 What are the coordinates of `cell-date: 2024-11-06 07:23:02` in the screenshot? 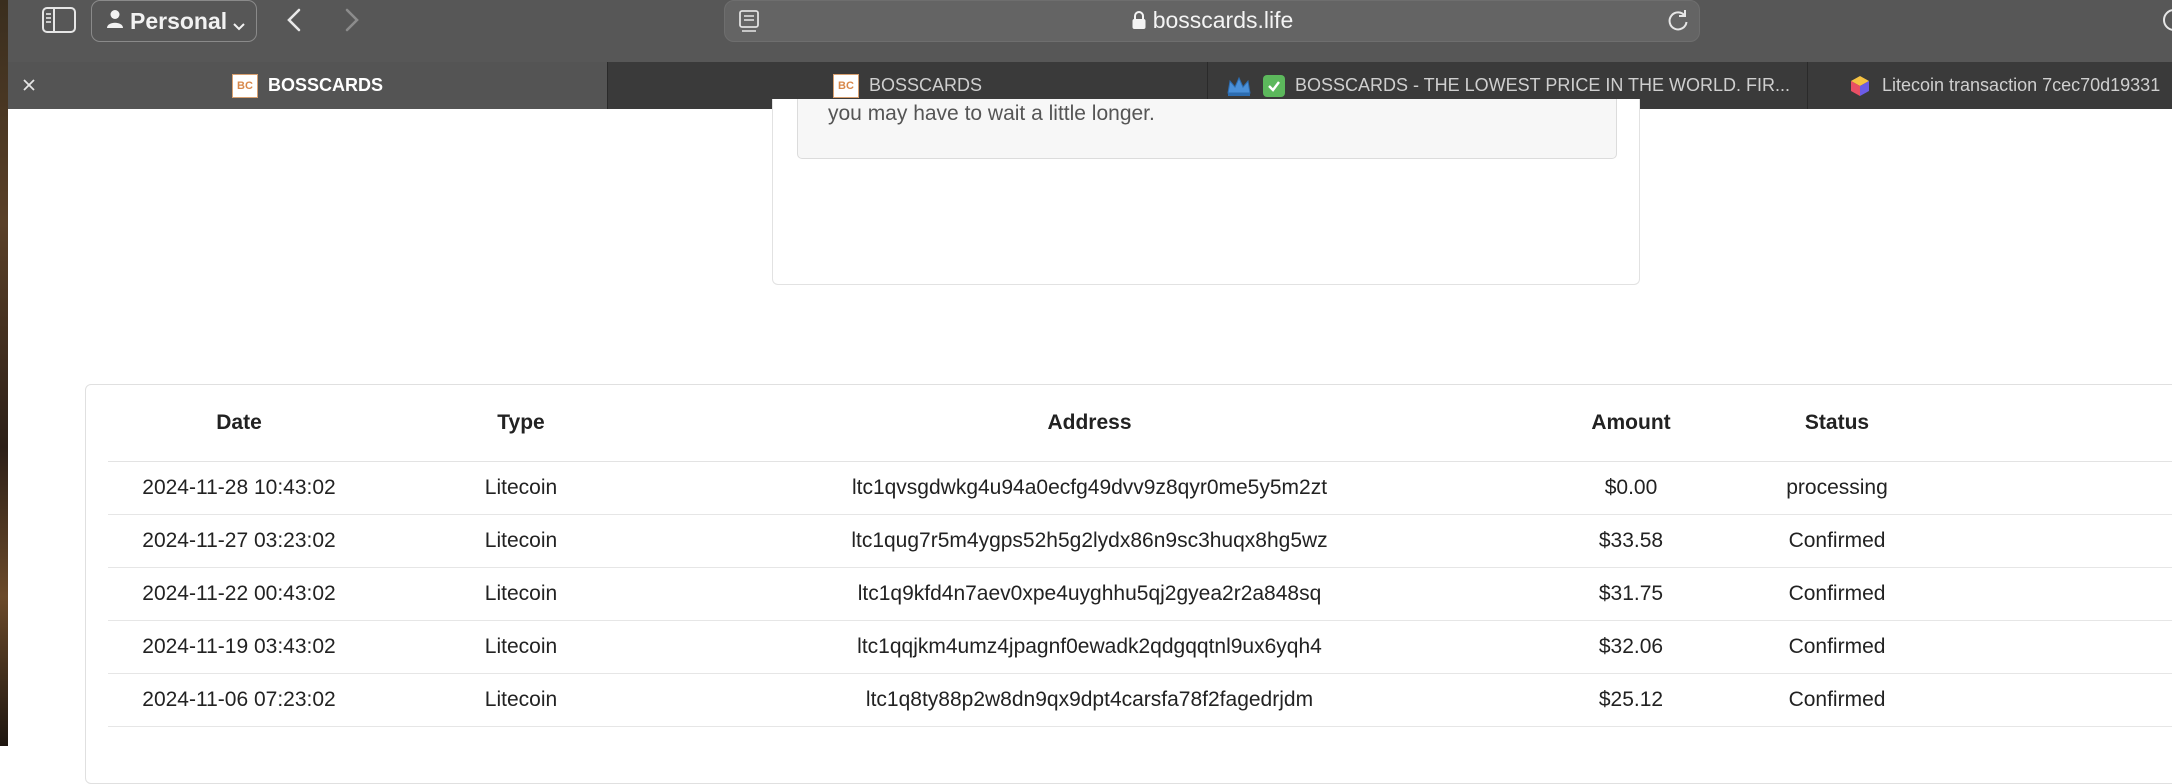 It's located at (239, 700).